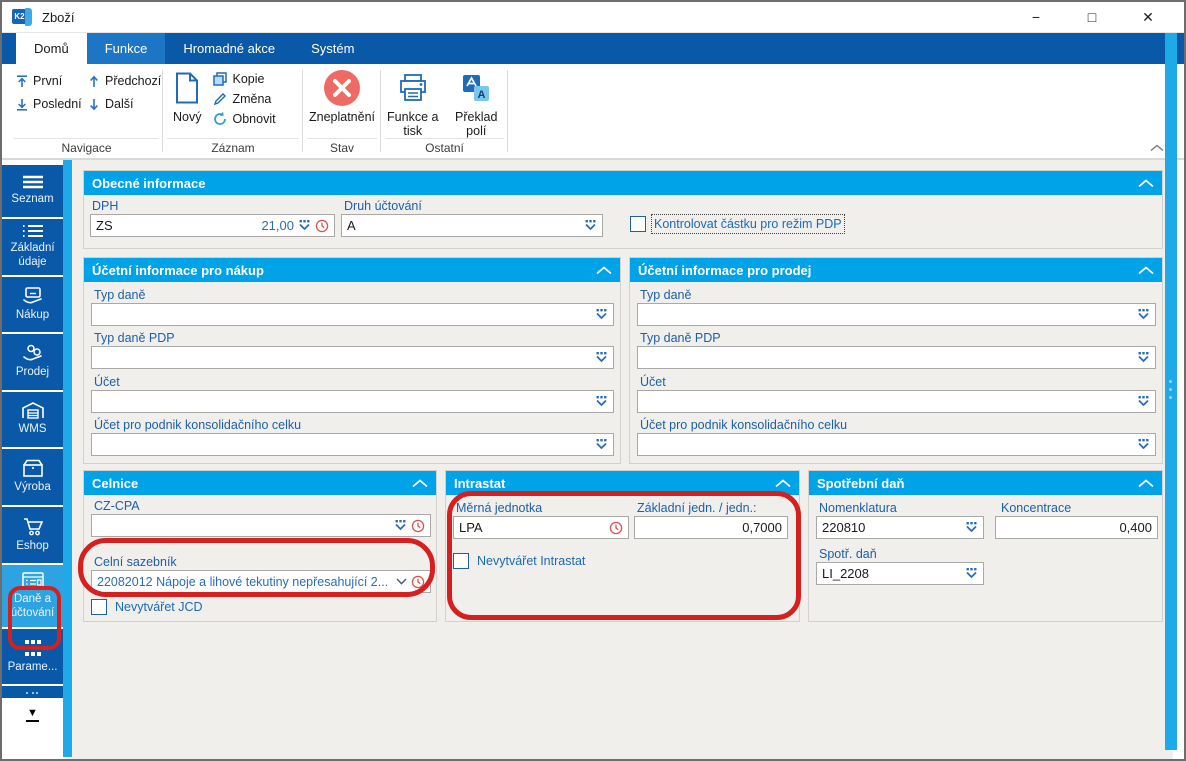 Image resolution: width=1186 pixels, height=761 pixels. Describe the element at coordinates (1076, 527) in the screenshot. I see `koncentrace-field: 0,400` at that location.